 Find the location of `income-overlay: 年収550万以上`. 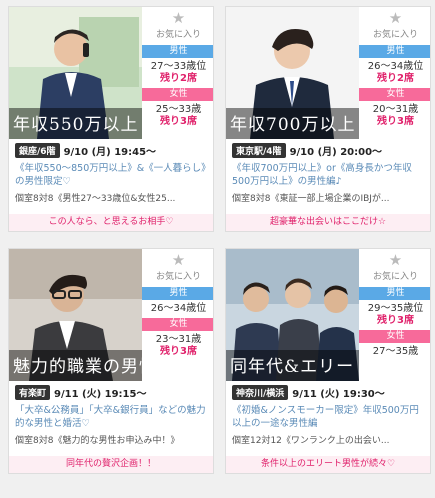

income-overlay: 年収550万以上 is located at coordinates (75, 123).